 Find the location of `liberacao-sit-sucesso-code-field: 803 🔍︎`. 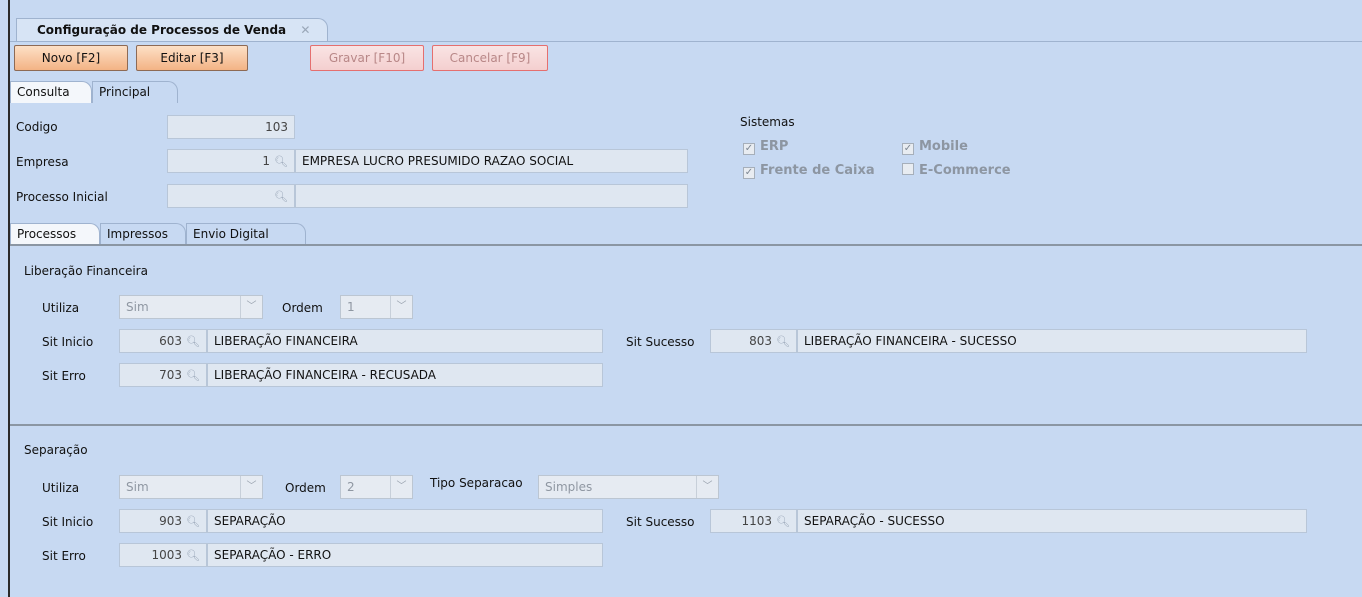

liberacao-sit-sucesso-code-field: 803 🔍︎ is located at coordinates (753, 341).